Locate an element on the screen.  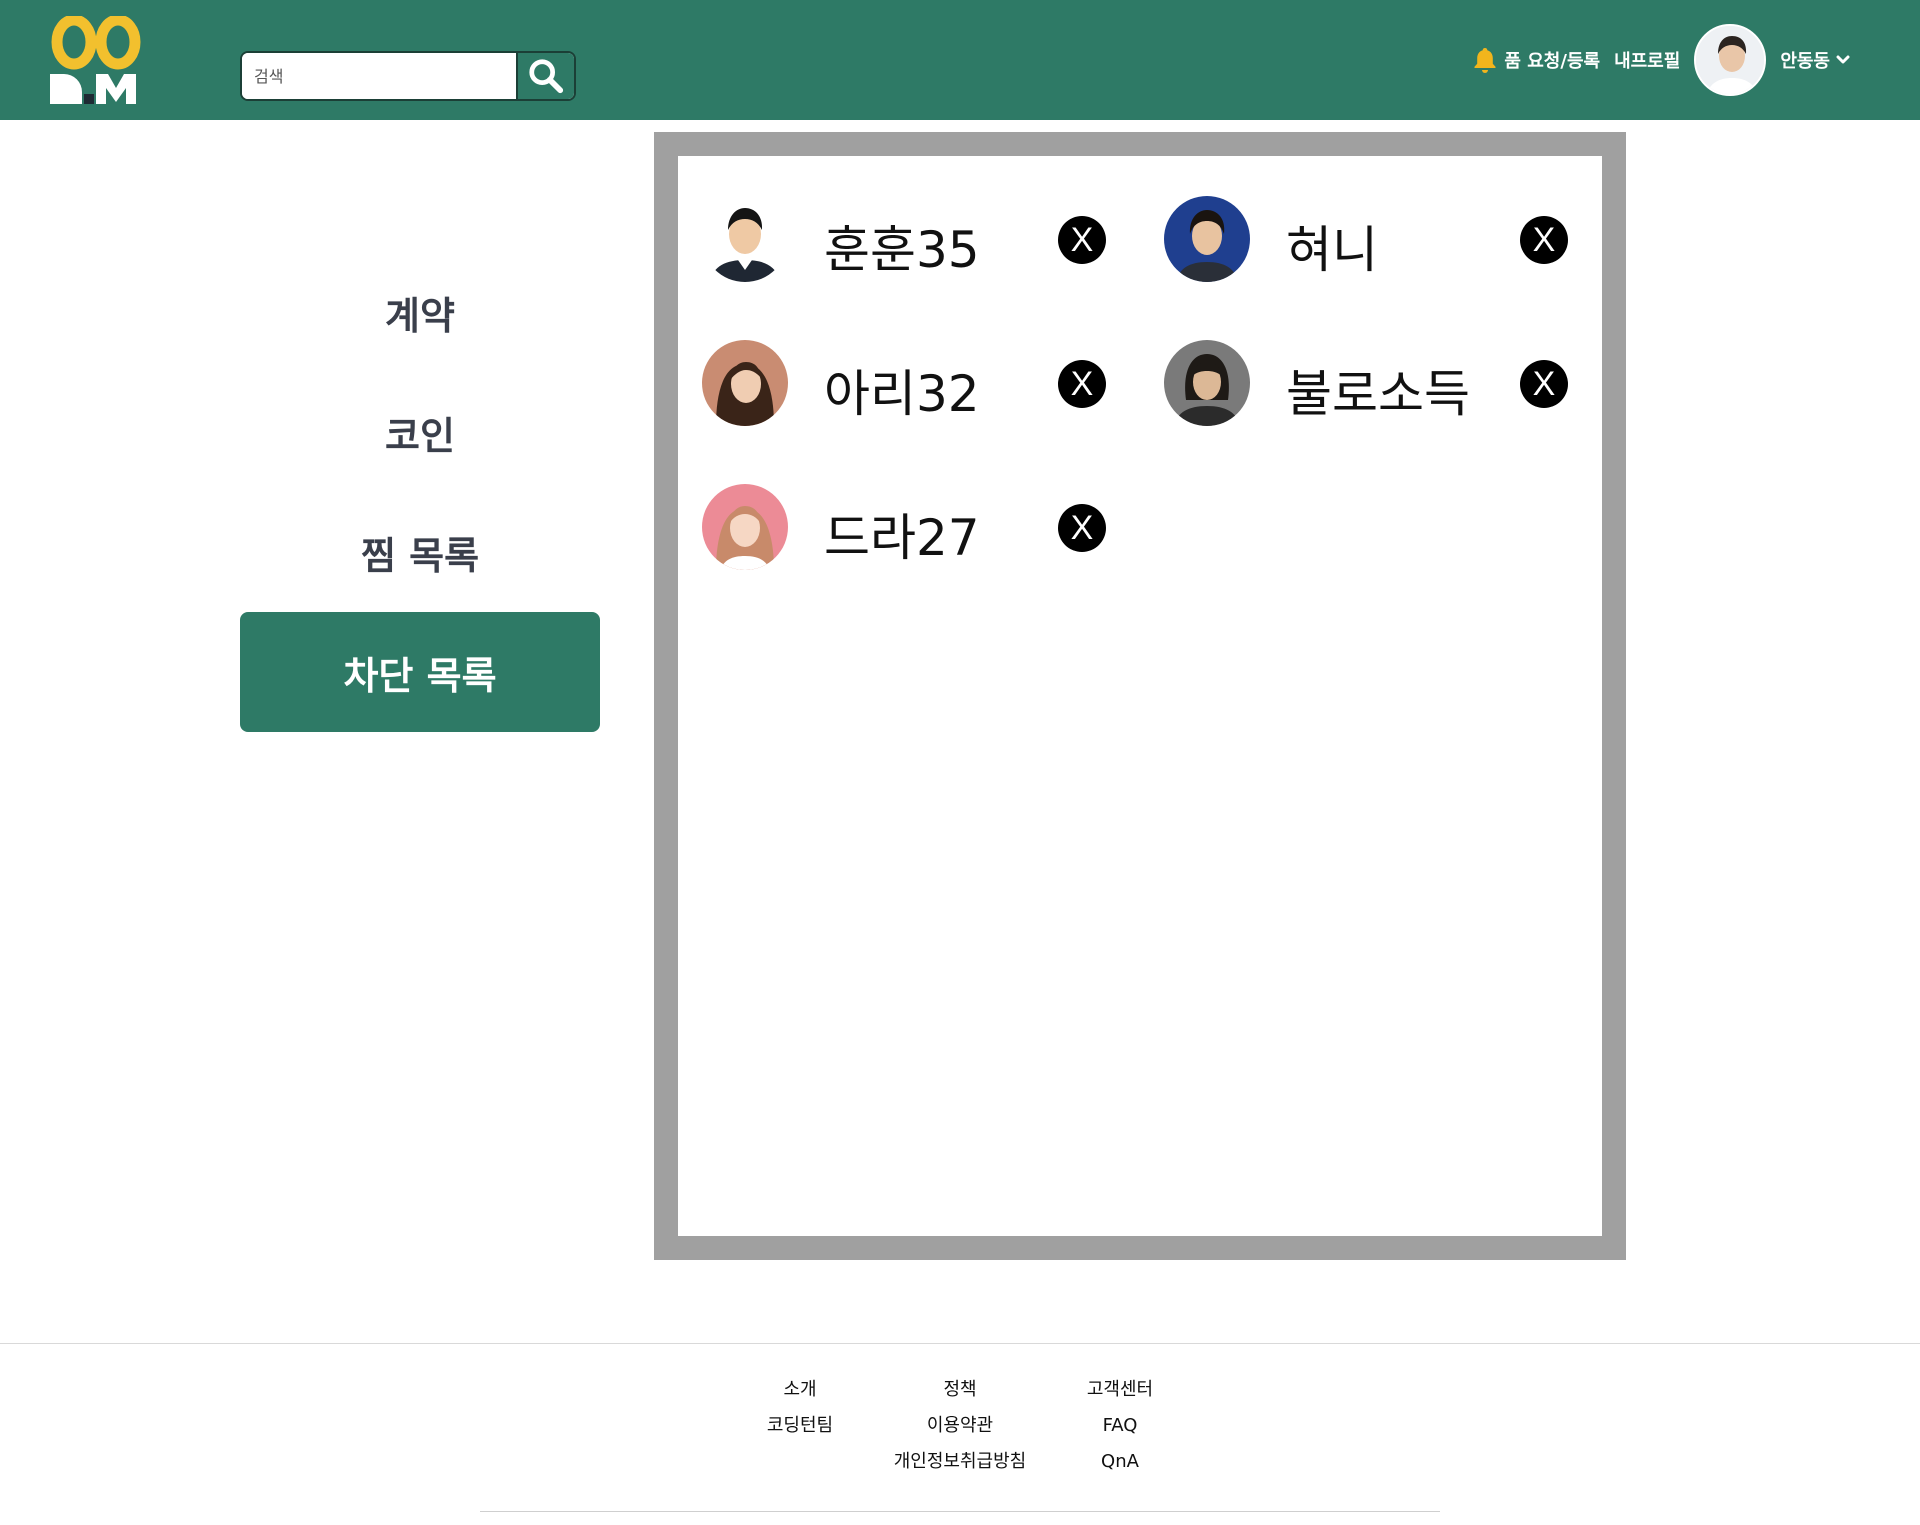
header-nav: 품 요청/등록 내프로필 안동동 is located at coordinates (1662, 60).